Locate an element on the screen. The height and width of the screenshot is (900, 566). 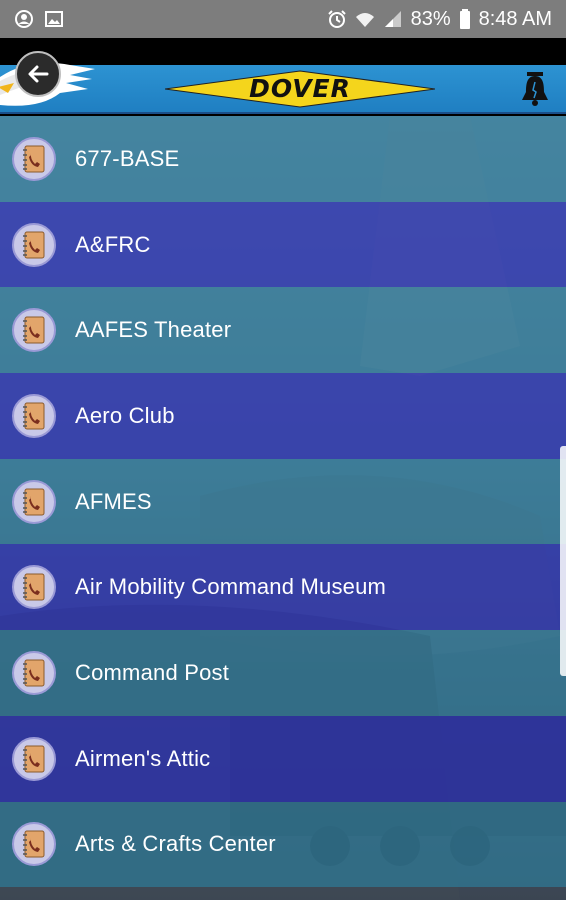
list-item: AAFES Theater is located at coordinates (283, 330).